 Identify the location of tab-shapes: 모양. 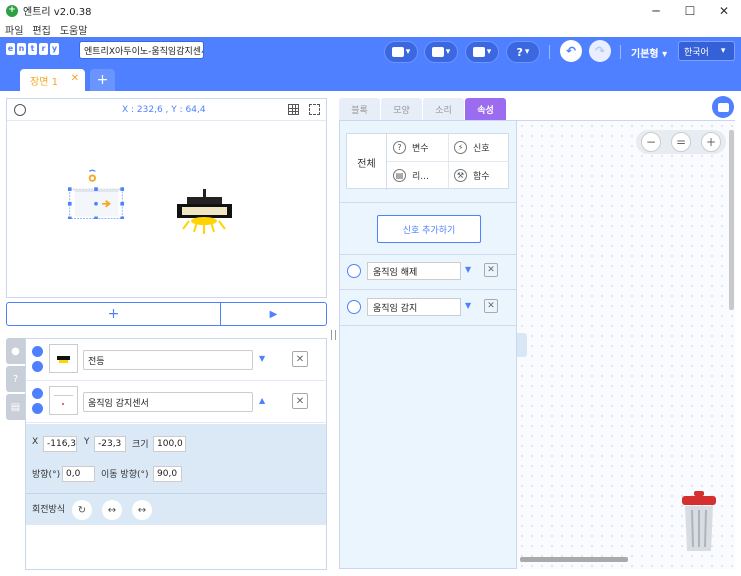
(401, 109).